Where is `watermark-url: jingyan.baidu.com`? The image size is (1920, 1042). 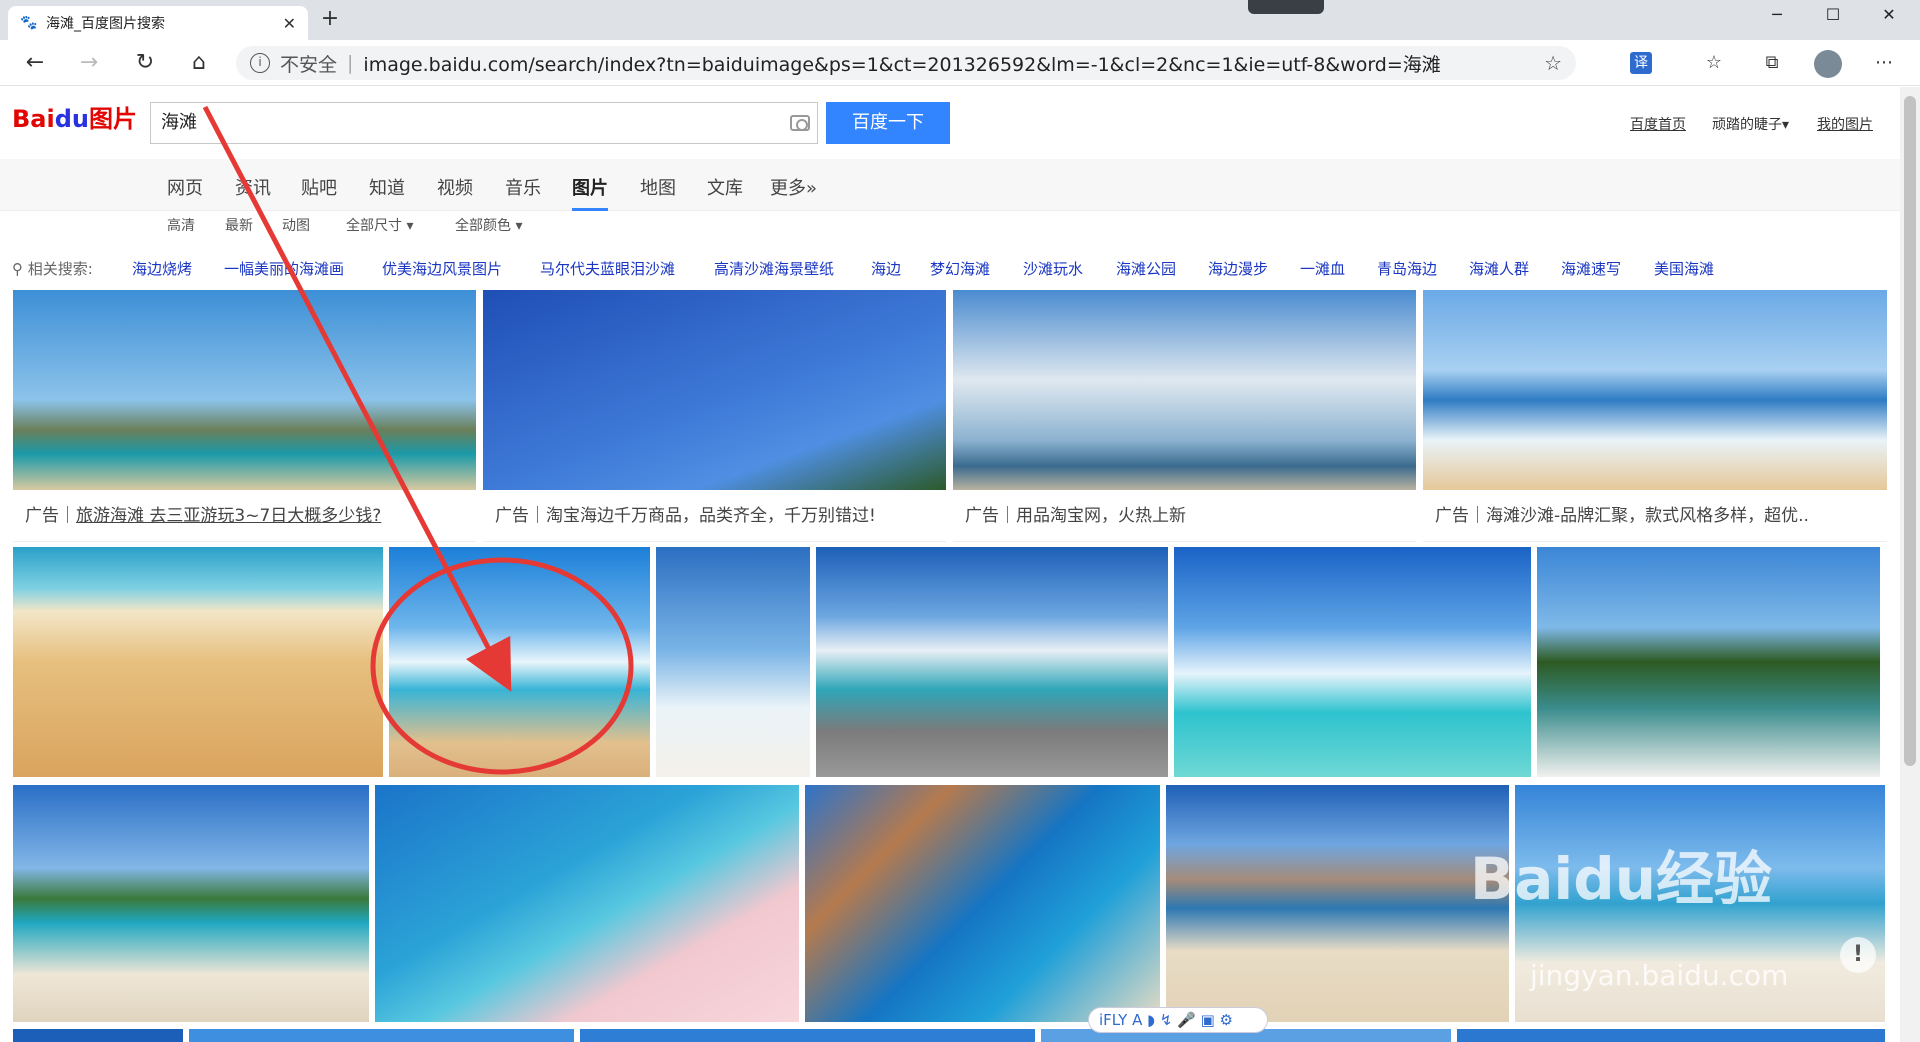 watermark-url: jingyan.baidu.com is located at coordinates (1659, 975).